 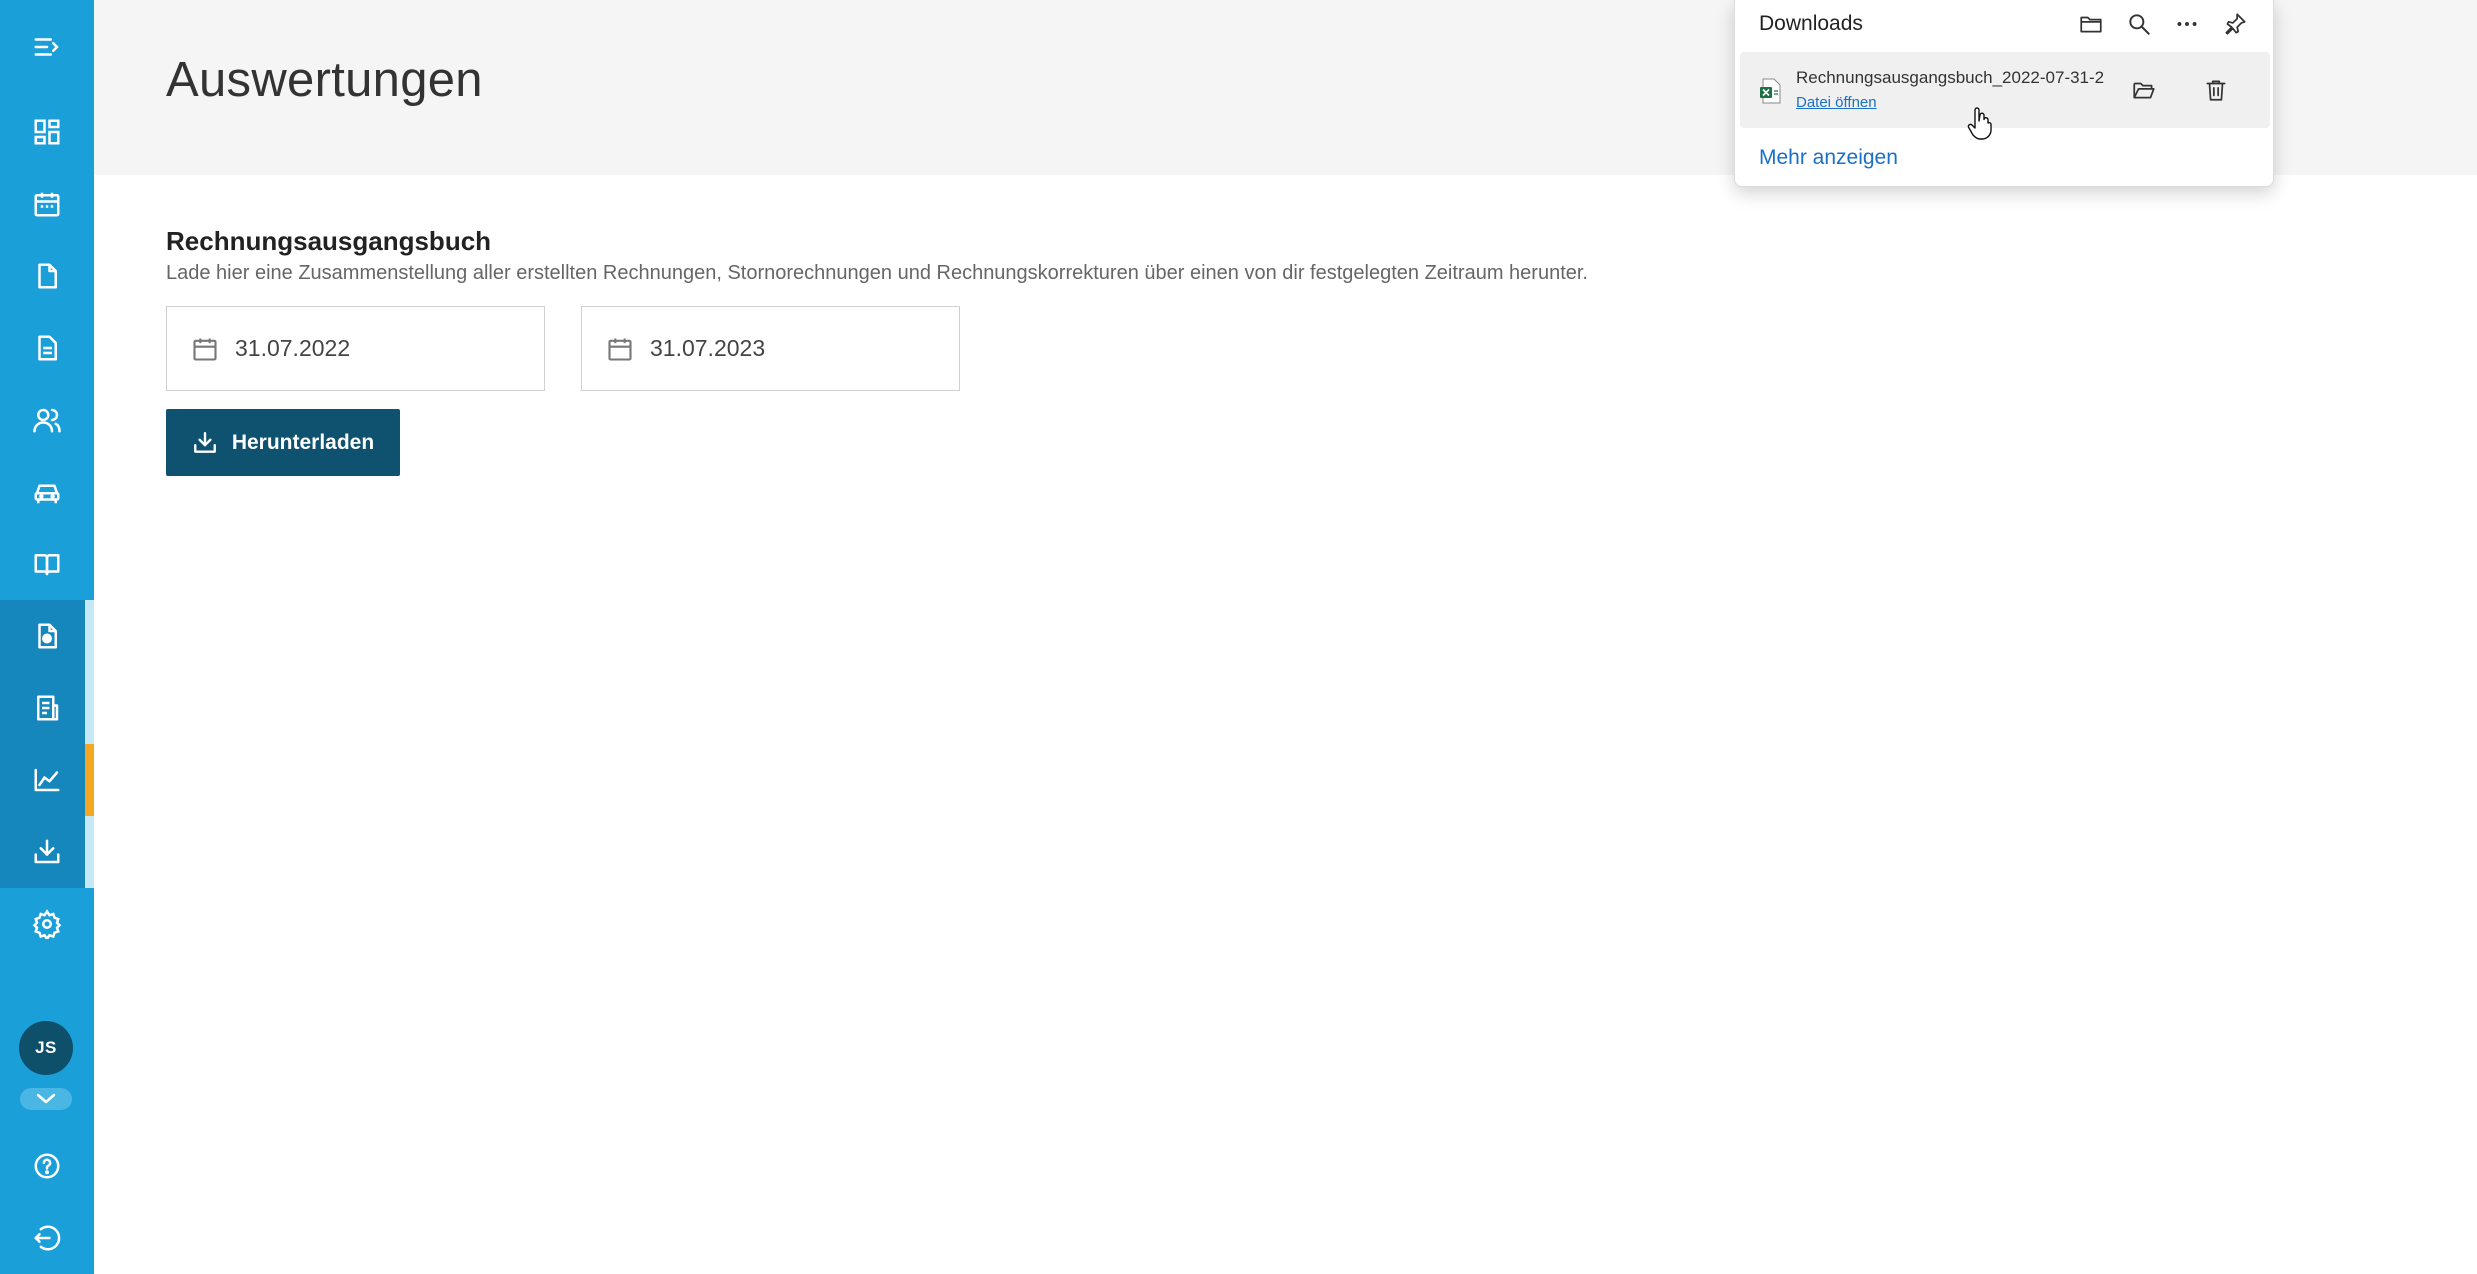 I want to click on sidebar-item-receipts, so click(x=47, y=636).